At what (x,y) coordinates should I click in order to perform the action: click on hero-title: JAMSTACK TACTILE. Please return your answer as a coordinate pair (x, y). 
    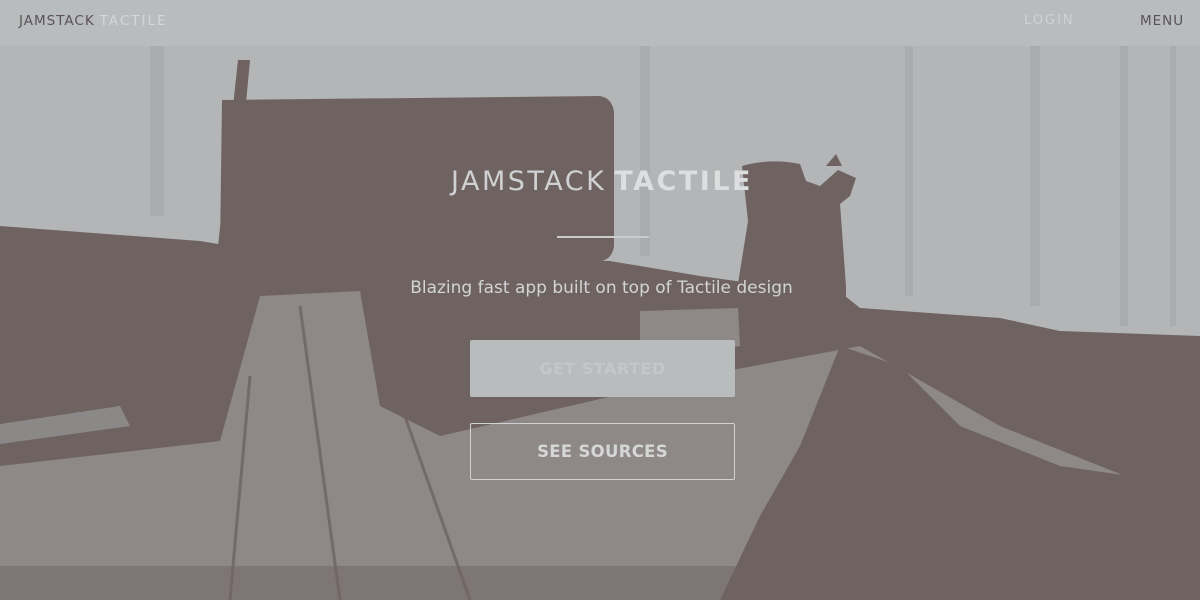
    Looking at the image, I should click on (600, 181).